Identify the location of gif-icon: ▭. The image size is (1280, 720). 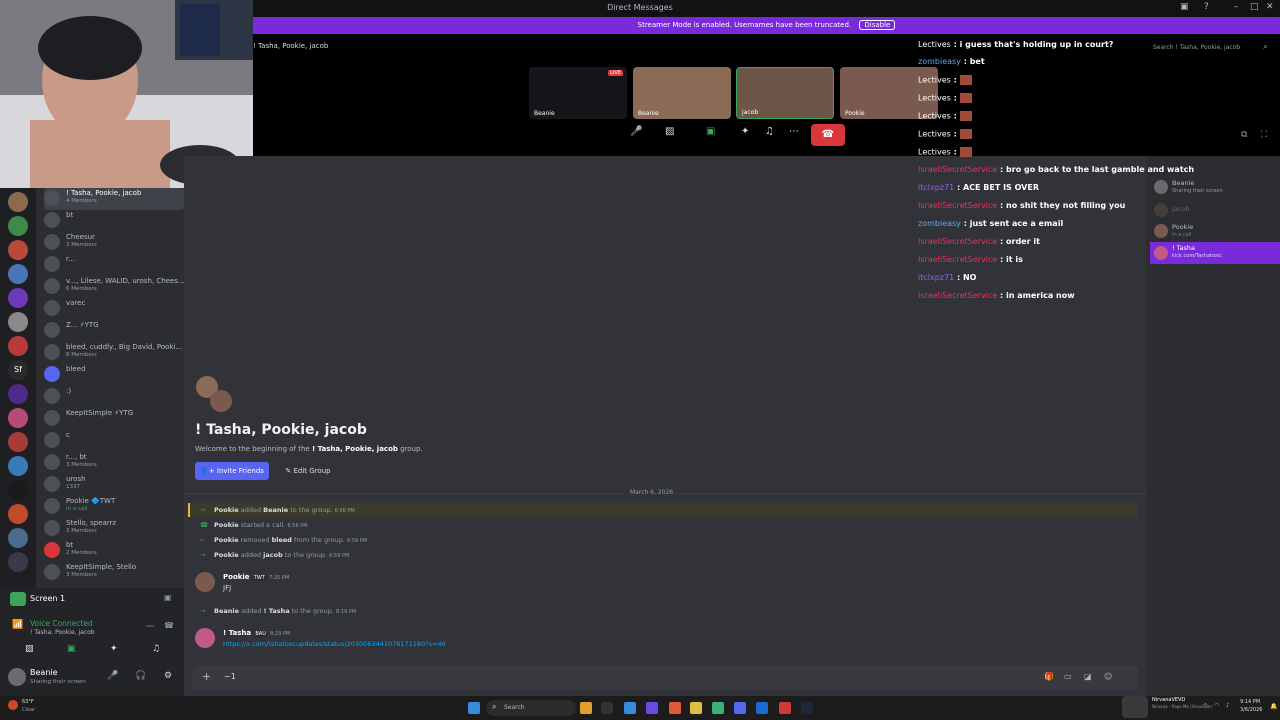
(1068, 676).